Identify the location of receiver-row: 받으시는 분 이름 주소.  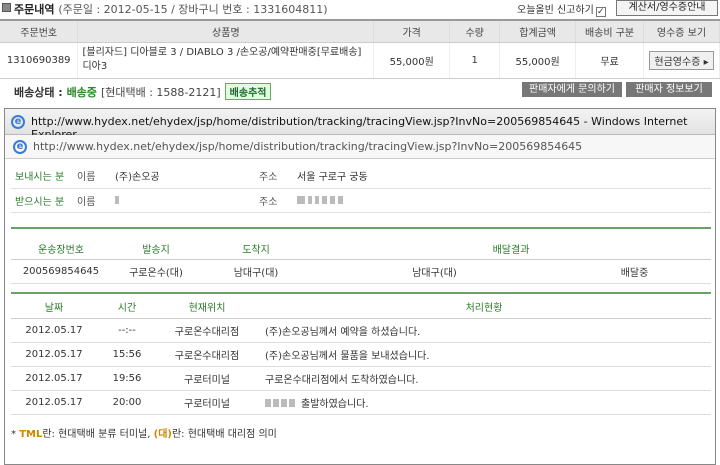
(361, 200).